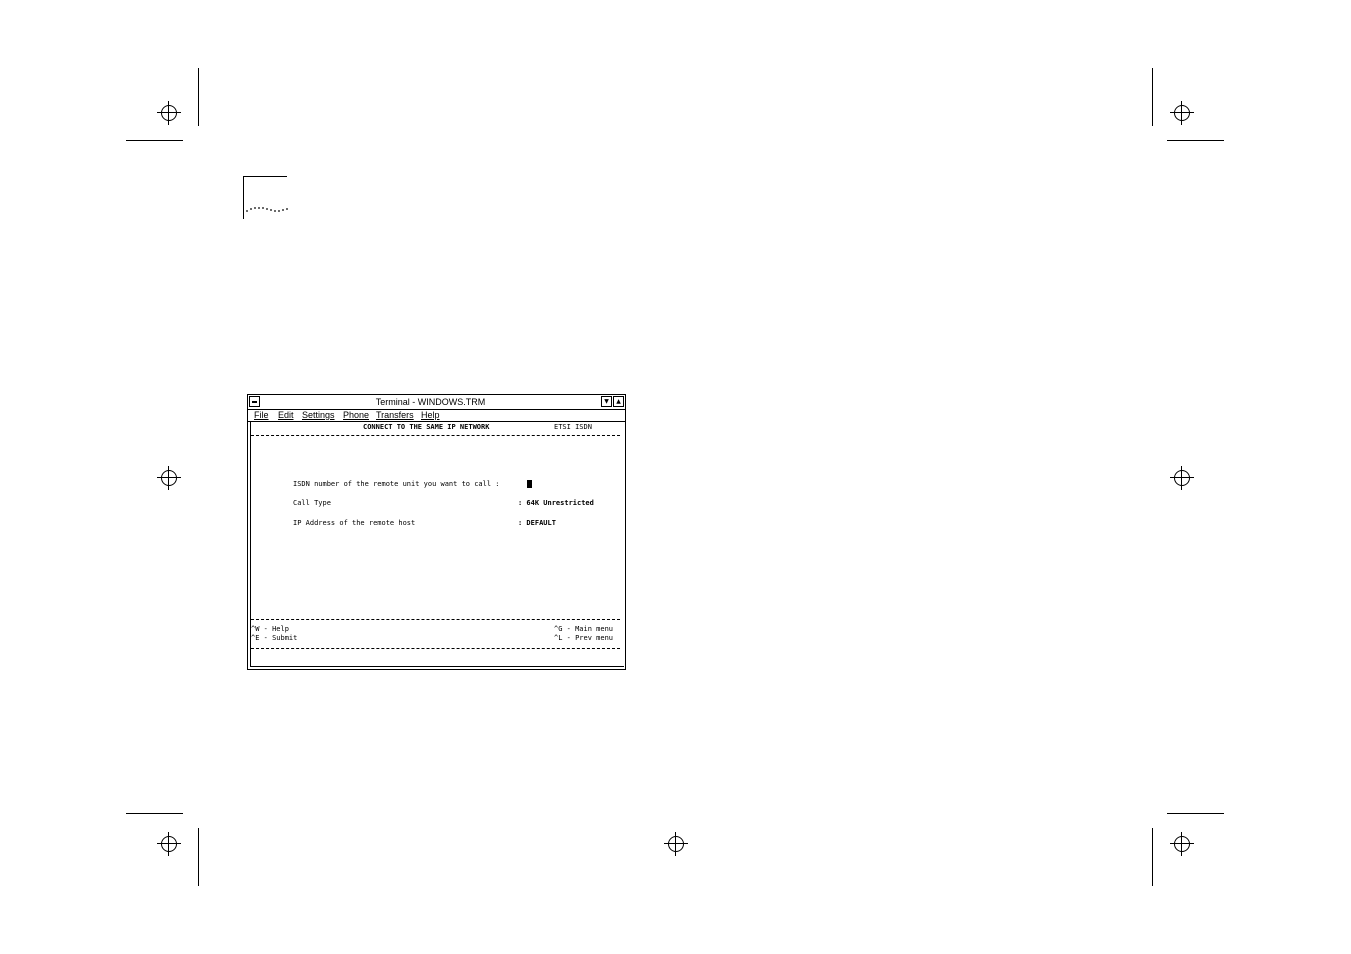 The image size is (1351, 954). What do you see at coordinates (437, 666) in the screenshot?
I see `window-bottom-edge` at bounding box center [437, 666].